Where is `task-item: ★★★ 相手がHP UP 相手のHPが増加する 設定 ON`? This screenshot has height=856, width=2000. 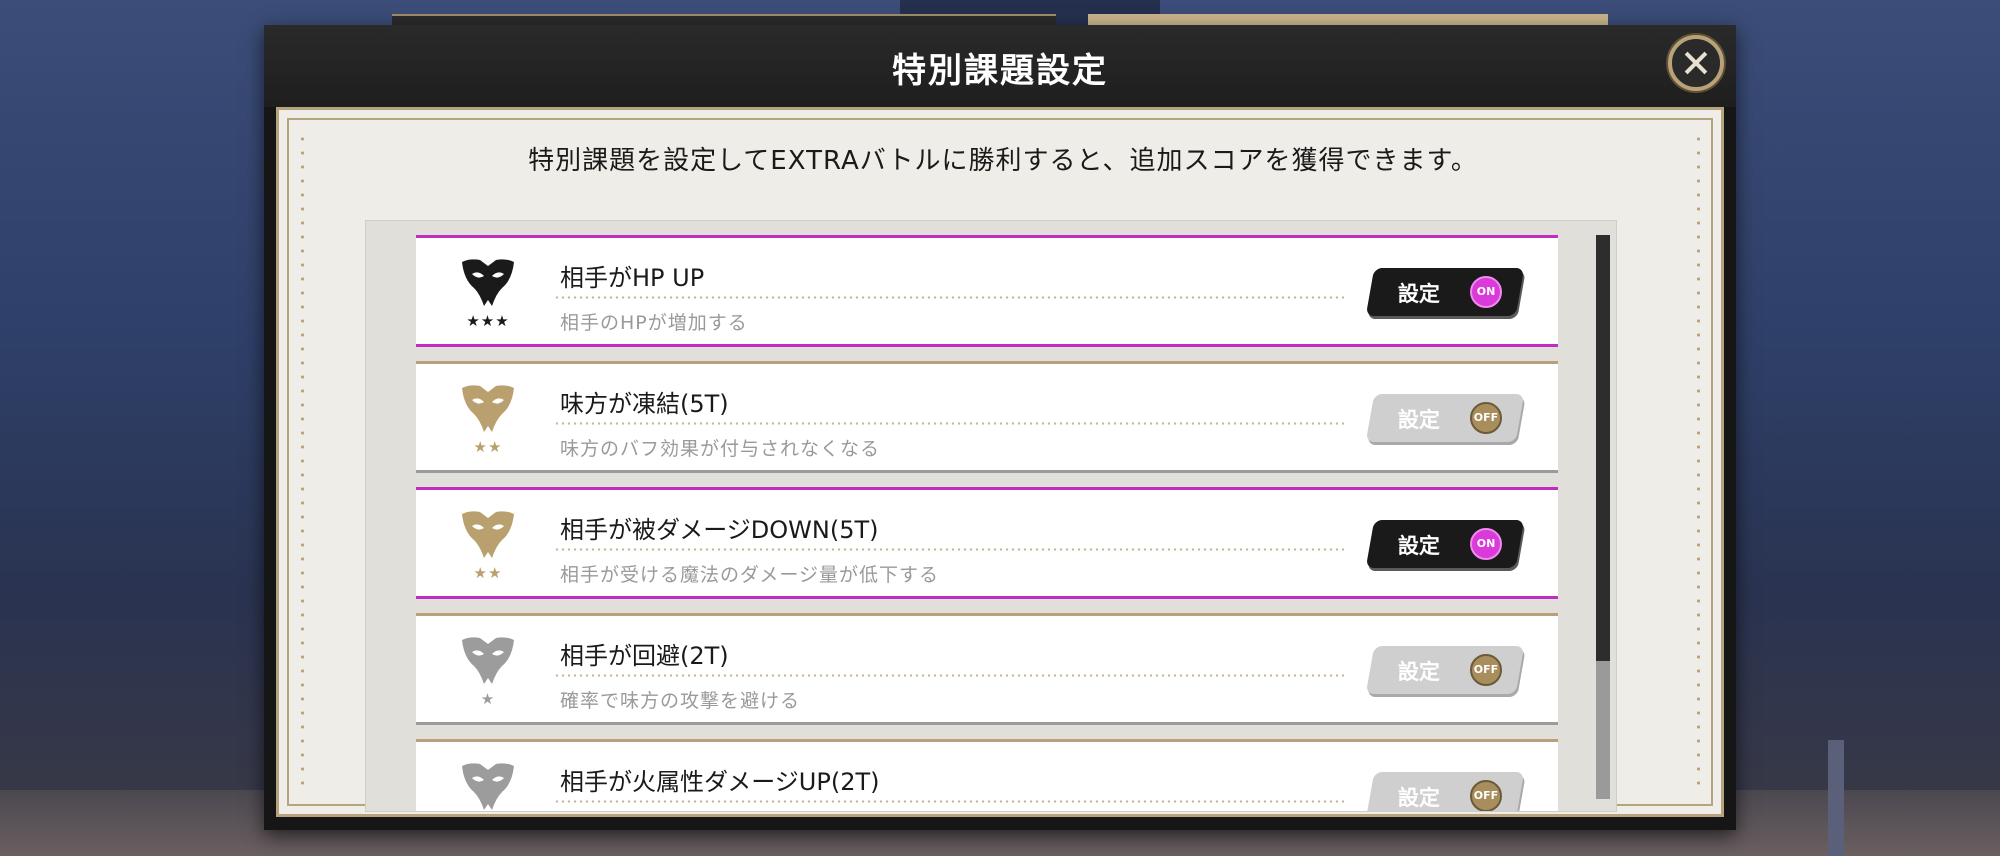 task-item: ★★★ 相手がHP UP 相手のHPが増加する 設定 ON is located at coordinates (987, 291).